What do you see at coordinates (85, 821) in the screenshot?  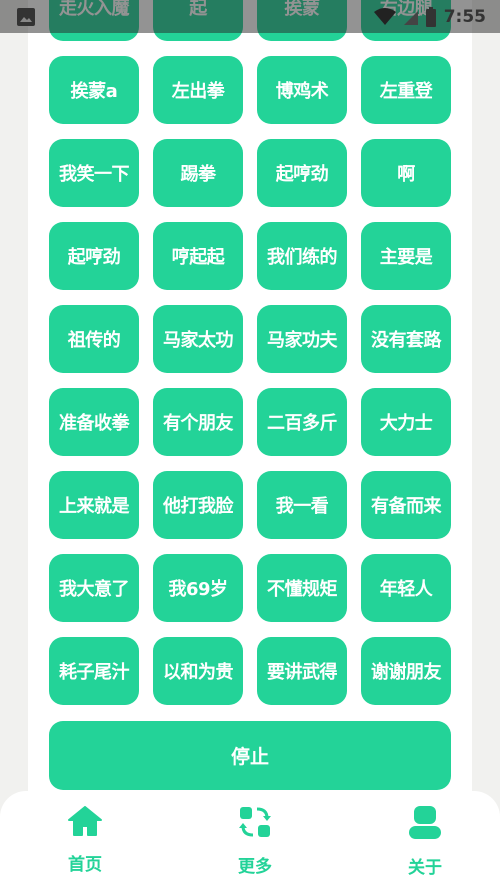 I see `home-icon` at bounding box center [85, 821].